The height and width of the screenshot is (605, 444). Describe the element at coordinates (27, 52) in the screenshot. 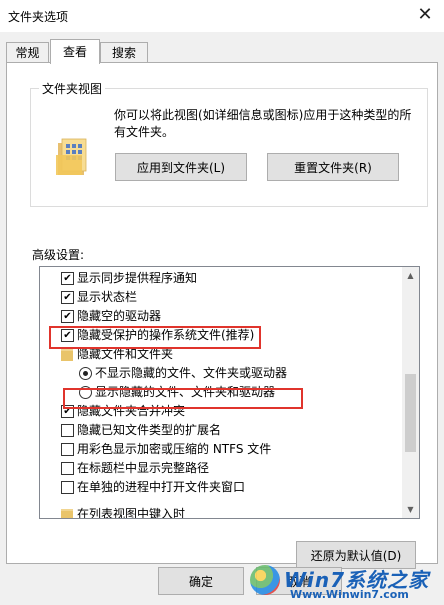

I see `tab-general: 常规` at that location.